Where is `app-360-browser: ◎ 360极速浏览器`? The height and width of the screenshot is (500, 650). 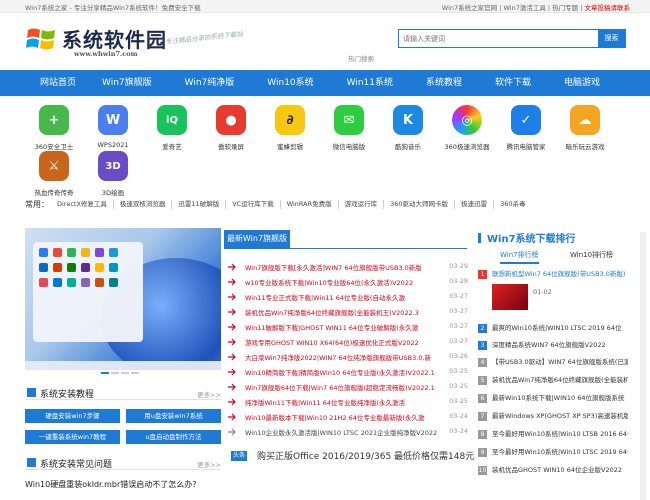
app-360-browser: ◎ 360极速浏览器 is located at coordinates (467, 128).